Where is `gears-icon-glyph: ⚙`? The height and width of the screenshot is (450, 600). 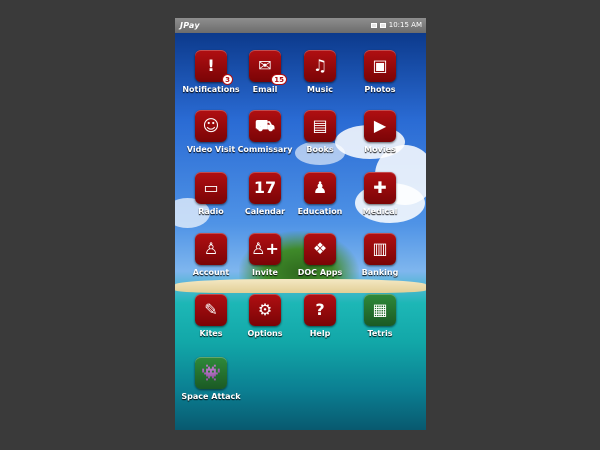
gears-icon-glyph: ⚙ is located at coordinates (265, 309).